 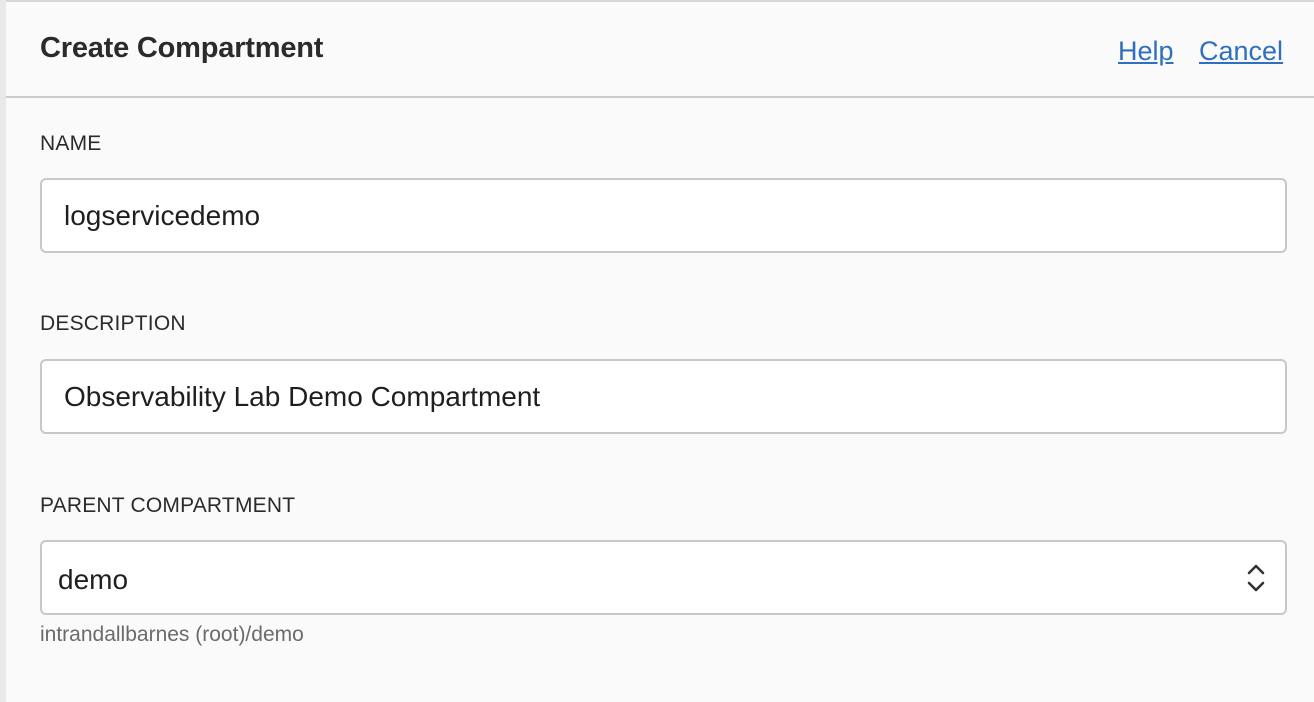 I want to click on dialog-title: Create Compartment, so click(x=182, y=48).